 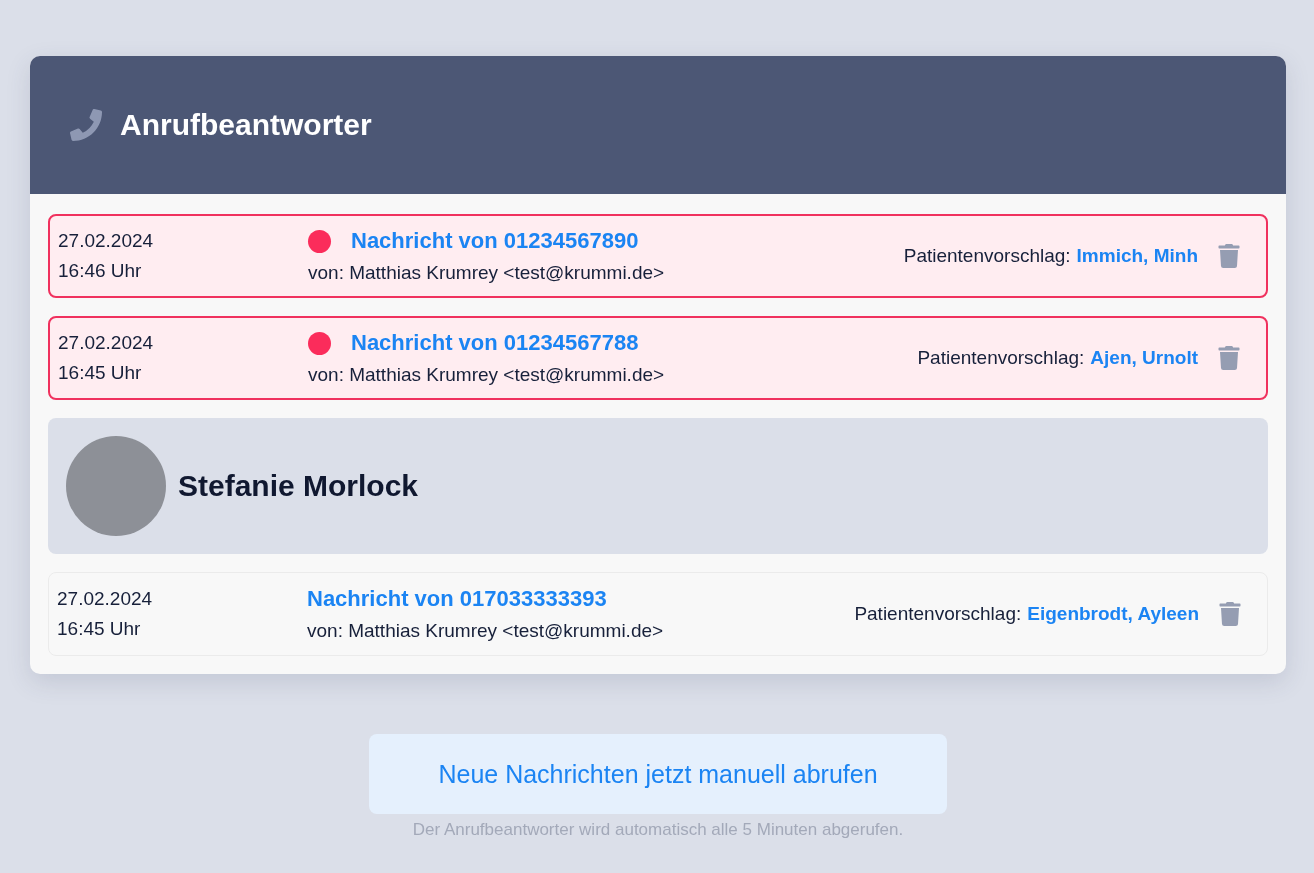 What do you see at coordinates (457, 599) in the screenshot?
I see `message-title: Nachricht von 017033333393` at bounding box center [457, 599].